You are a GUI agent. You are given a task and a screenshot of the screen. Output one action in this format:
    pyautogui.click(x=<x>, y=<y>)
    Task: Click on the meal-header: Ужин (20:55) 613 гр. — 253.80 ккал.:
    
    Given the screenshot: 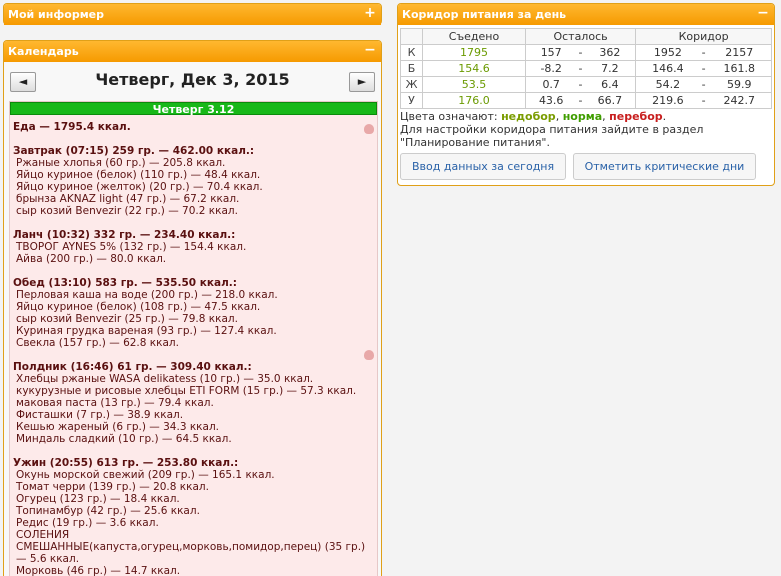 What is the action you would take?
    pyautogui.click(x=195, y=463)
    